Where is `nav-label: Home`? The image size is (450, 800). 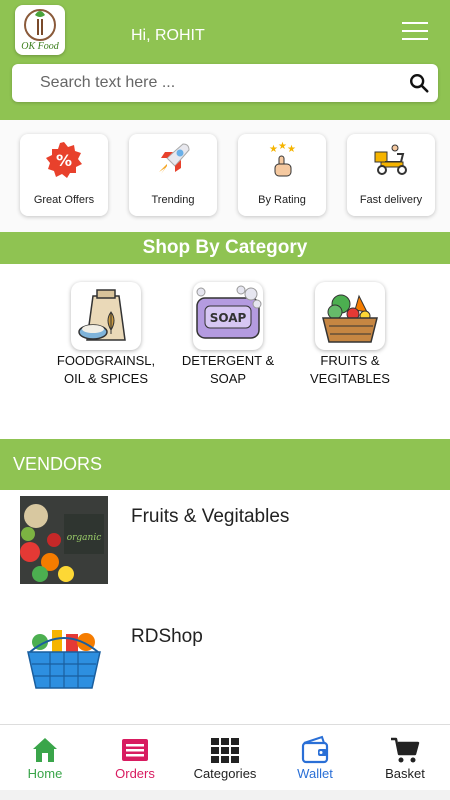 nav-label: Home is located at coordinates (45, 773).